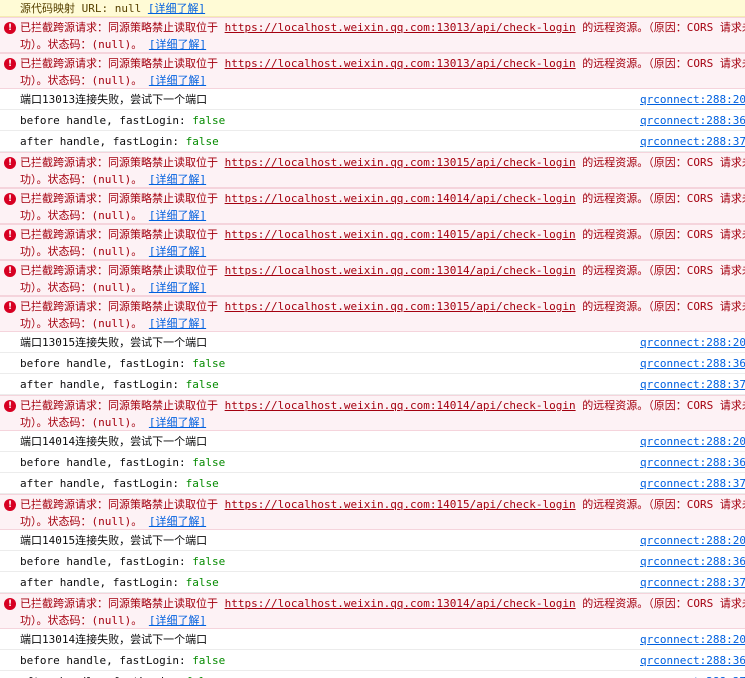 This screenshot has height=678, width=745. What do you see at coordinates (372, 441) in the screenshot?
I see `log-message: 端口14014连接失败，尝试下一个端口 qrconnect:288:2030` at bounding box center [372, 441].